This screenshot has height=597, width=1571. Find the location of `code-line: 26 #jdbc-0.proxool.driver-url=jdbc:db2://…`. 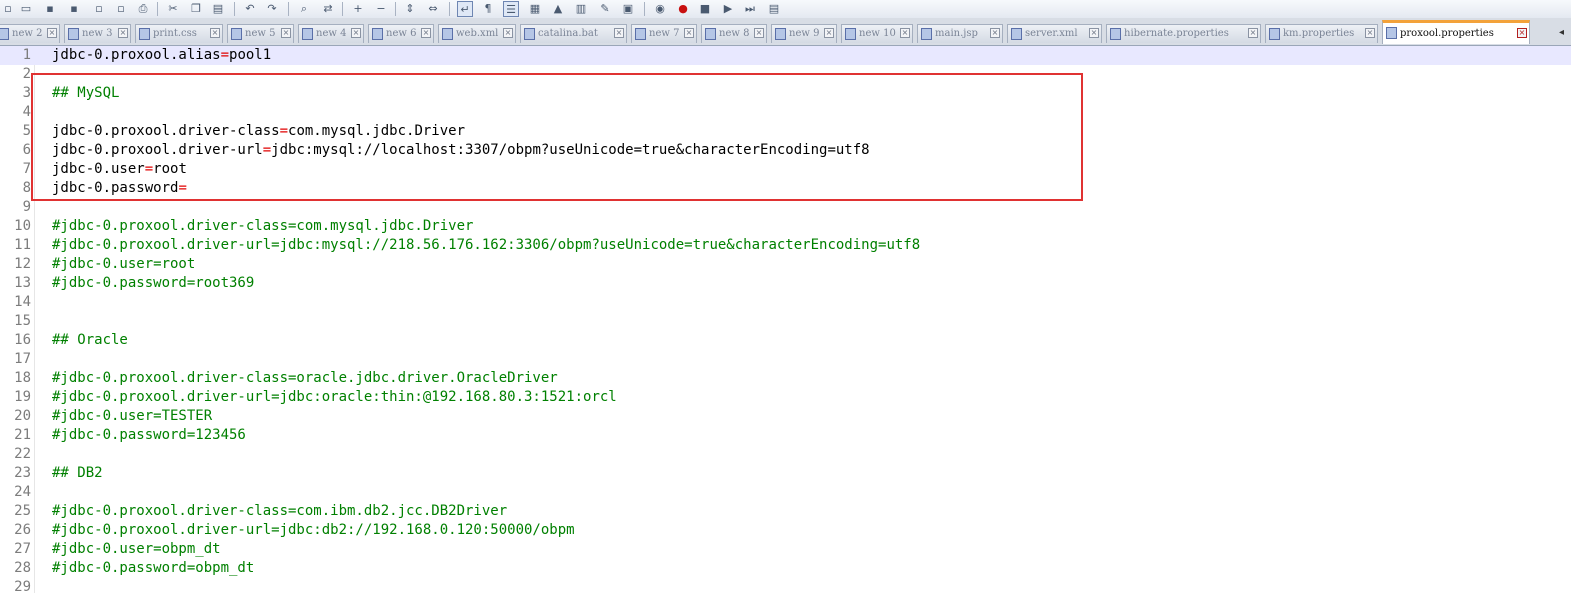

code-line: 26 #jdbc-0.proxool.driver-url=jdbc:db2://… is located at coordinates (785, 530).